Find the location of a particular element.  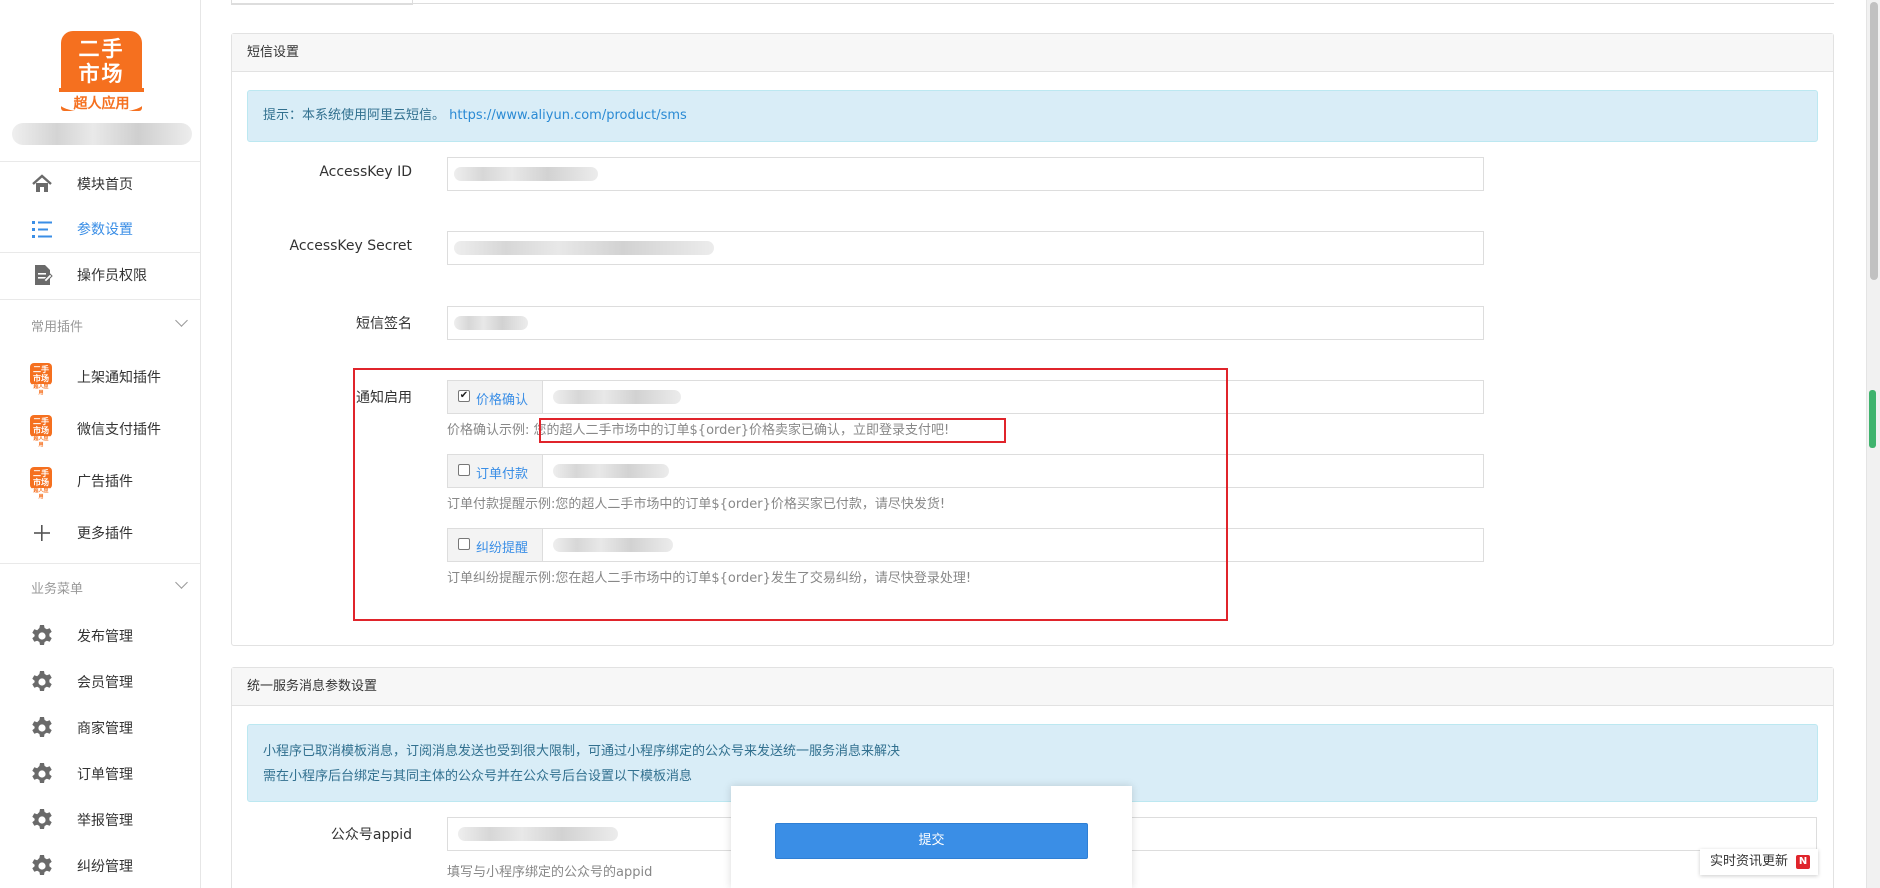

news-badge-label: 实时资讯更新 is located at coordinates (1749, 861).